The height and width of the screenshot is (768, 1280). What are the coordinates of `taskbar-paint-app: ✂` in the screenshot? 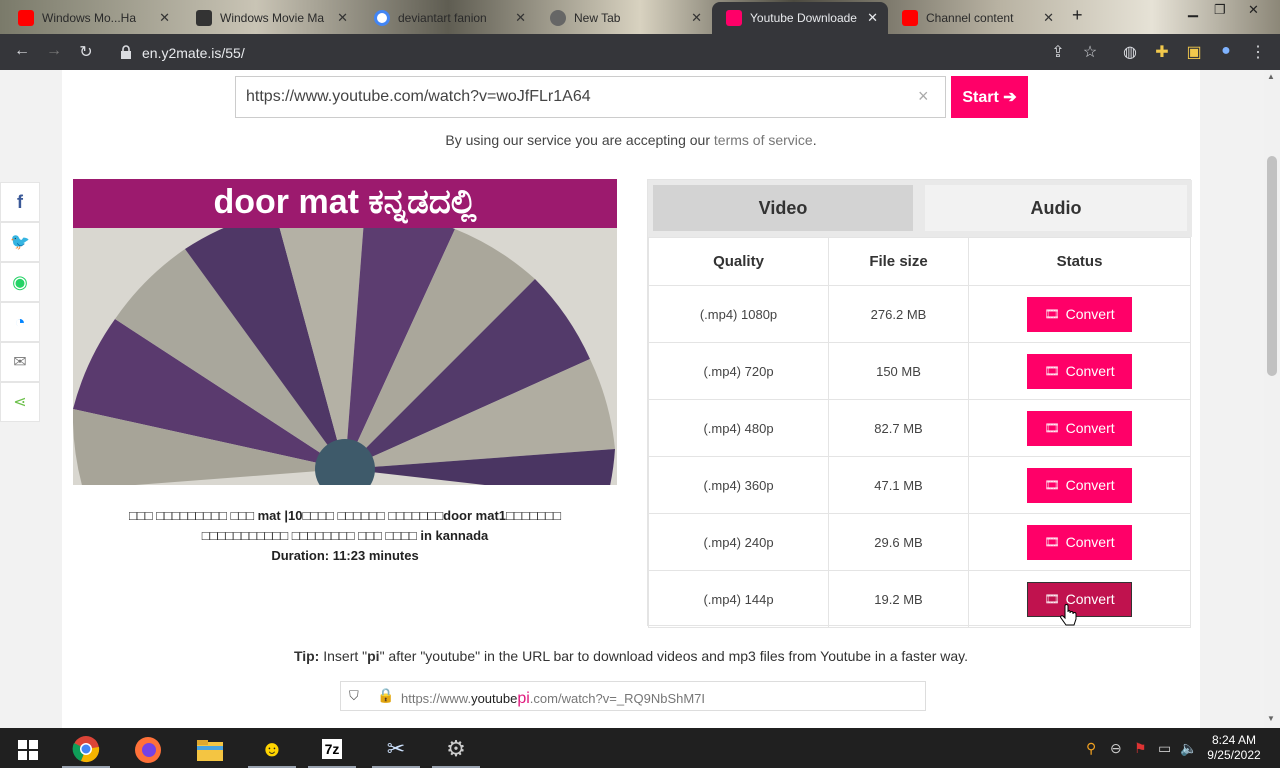 It's located at (396, 750).